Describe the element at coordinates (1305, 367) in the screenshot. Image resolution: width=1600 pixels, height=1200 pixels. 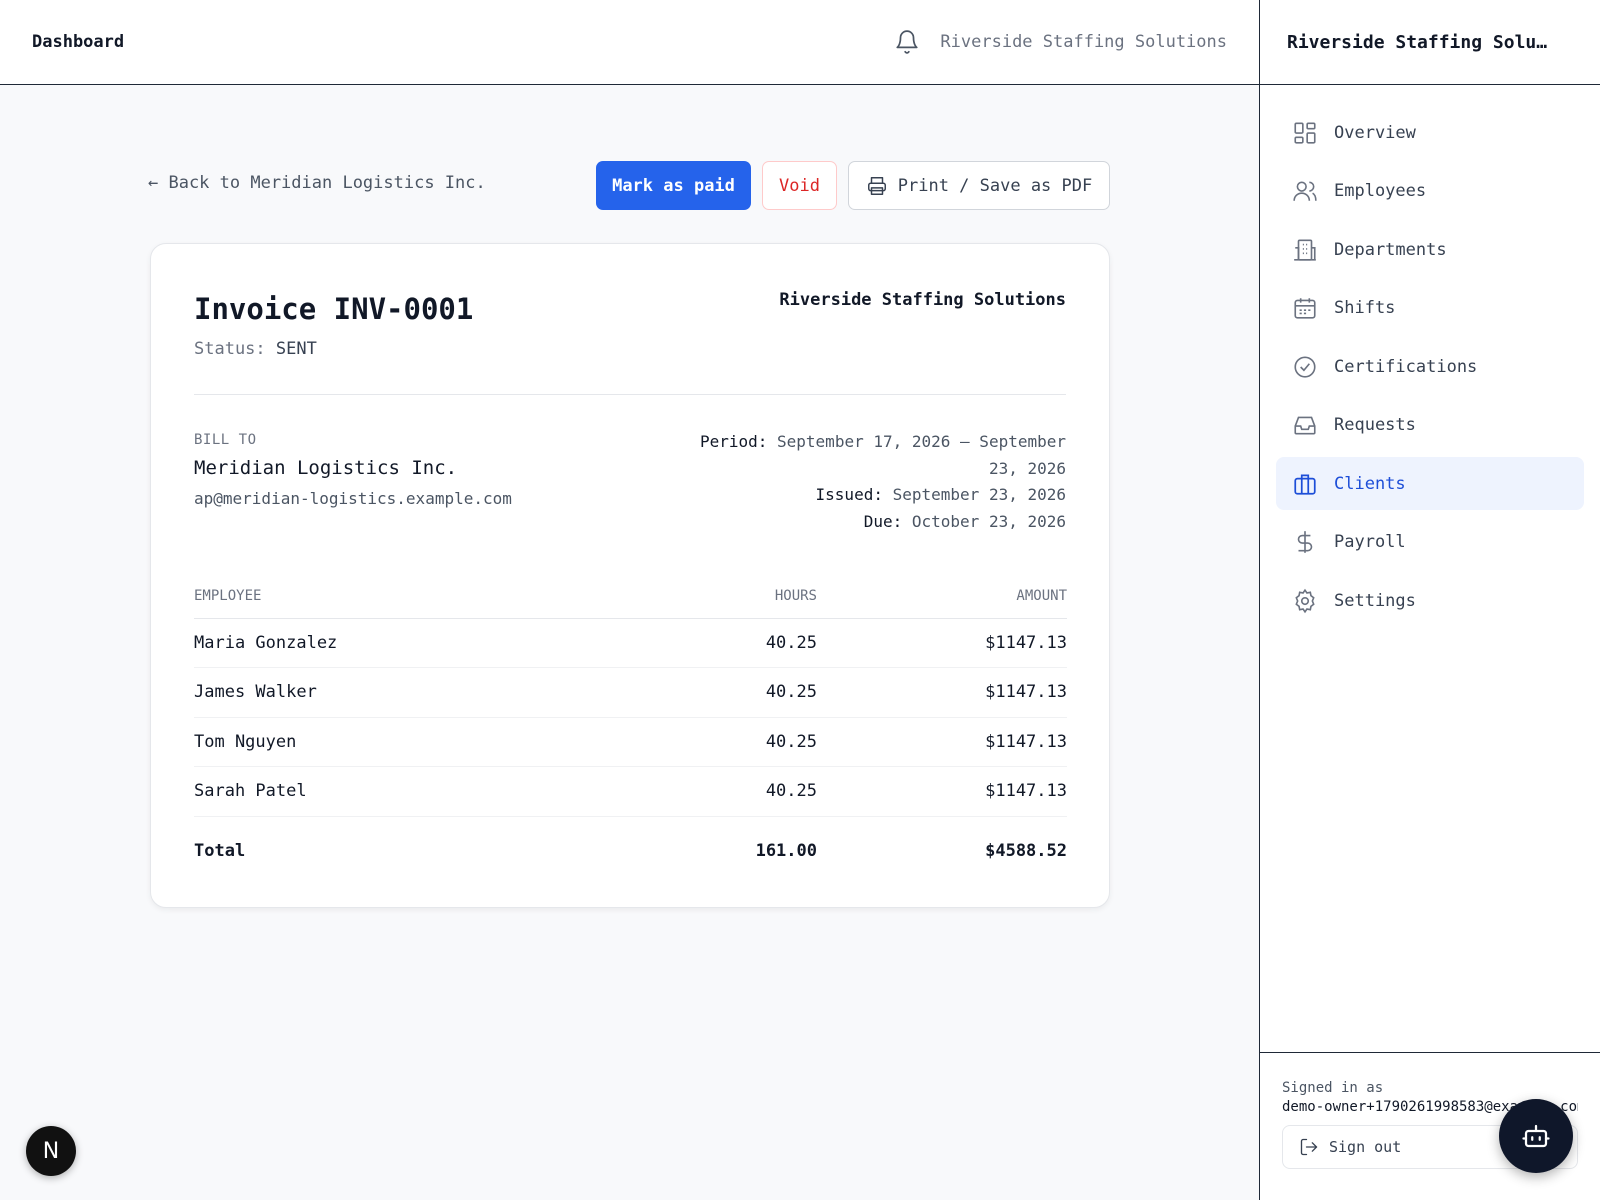
I see `check-circle-icon` at that location.